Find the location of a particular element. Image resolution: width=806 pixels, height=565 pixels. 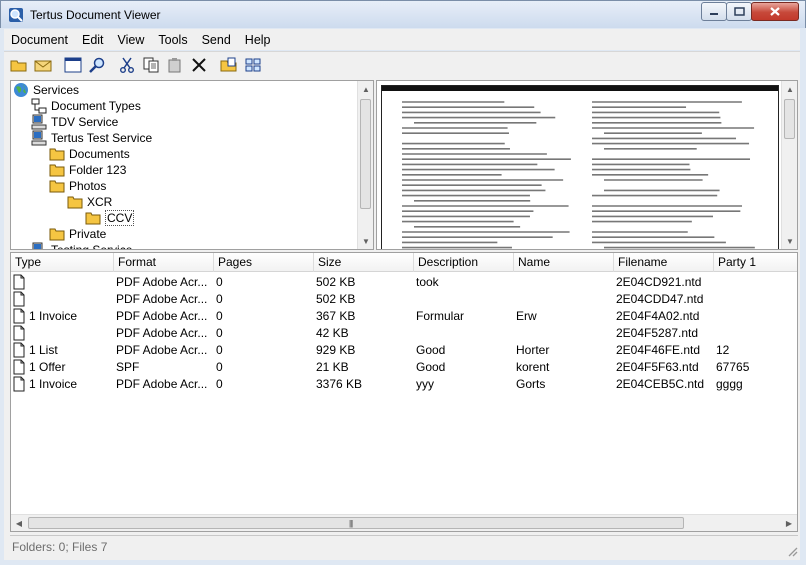

cut-button is located at coordinates (127, 65).